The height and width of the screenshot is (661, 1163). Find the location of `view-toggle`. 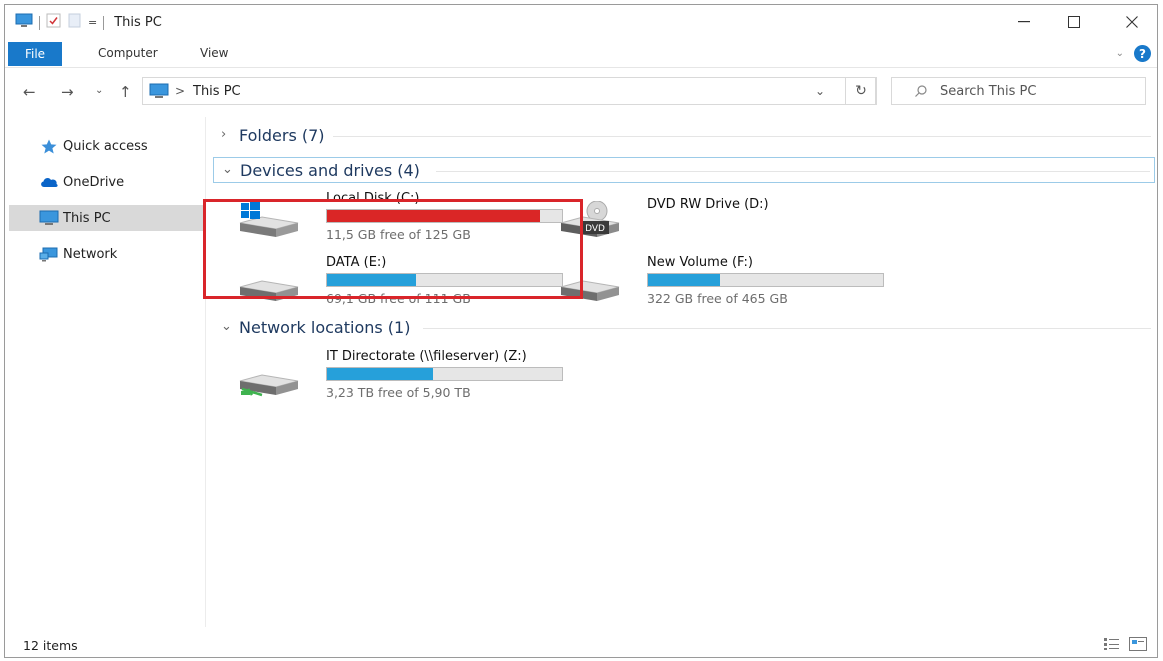

view-toggle is located at coordinates (1125, 645).